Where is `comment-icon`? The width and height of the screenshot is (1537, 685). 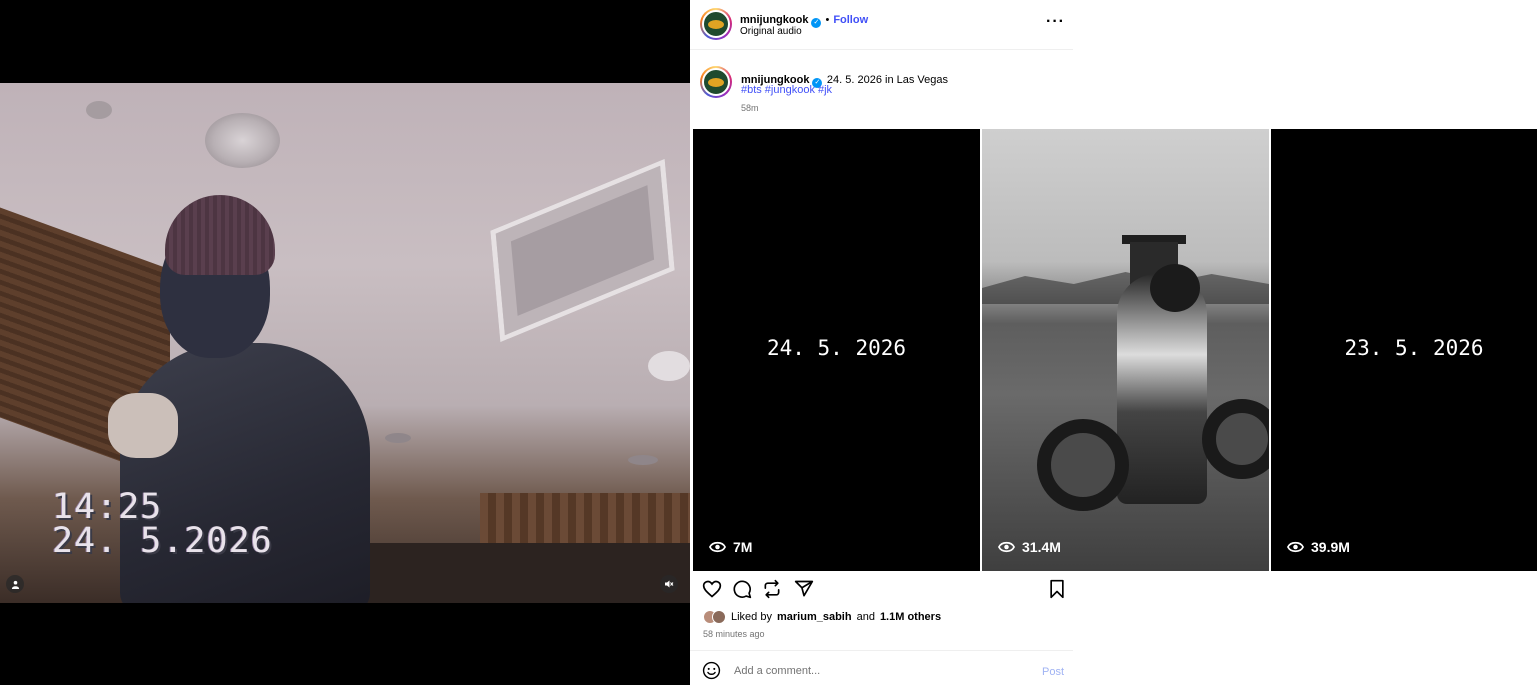
comment-icon is located at coordinates (742, 589).